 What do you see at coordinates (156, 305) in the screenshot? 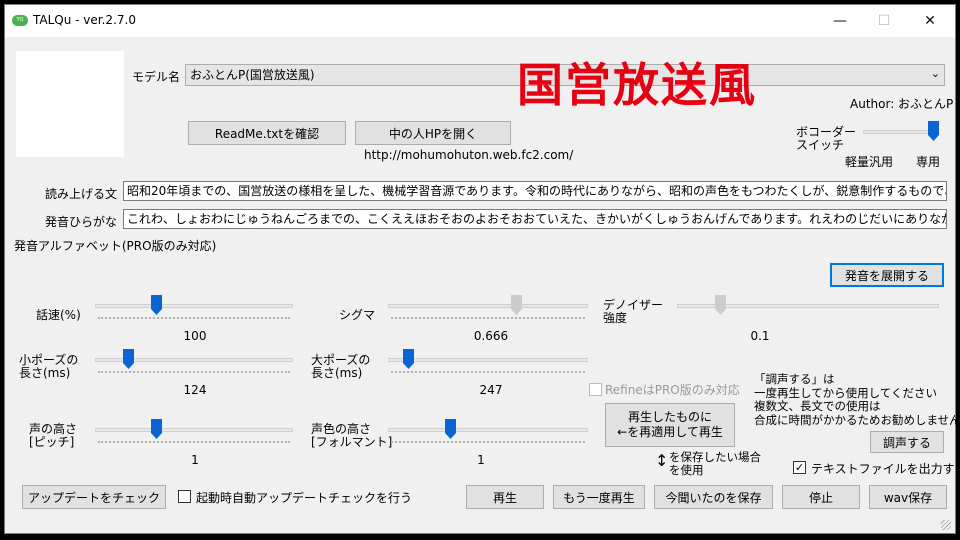
I see `speed-thumb` at bounding box center [156, 305].